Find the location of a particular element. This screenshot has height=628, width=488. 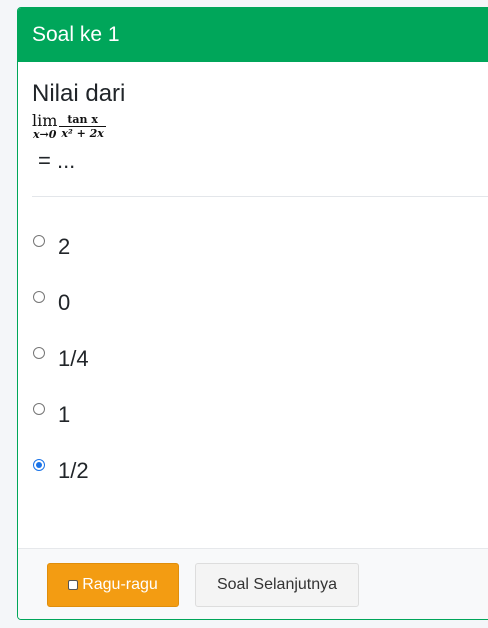

card-footer: Ragu-ragu Soal Selanjutnya is located at coordinates (253, 583).